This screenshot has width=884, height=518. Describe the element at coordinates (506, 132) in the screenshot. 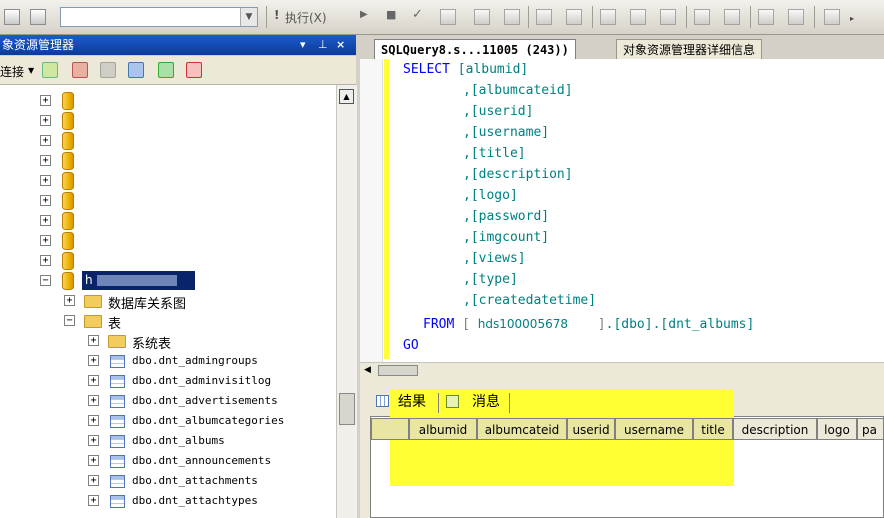

I see `code-line: ,[username]` at that location.